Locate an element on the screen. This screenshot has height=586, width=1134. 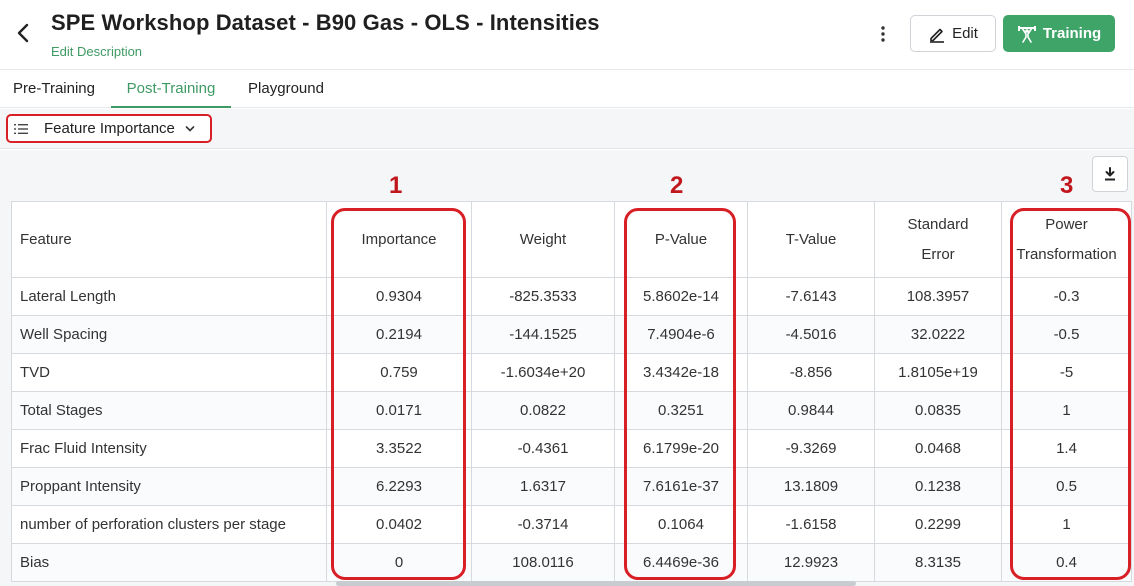
cell-weight: -1.6034e+20 is located at coordinates (543, 372).